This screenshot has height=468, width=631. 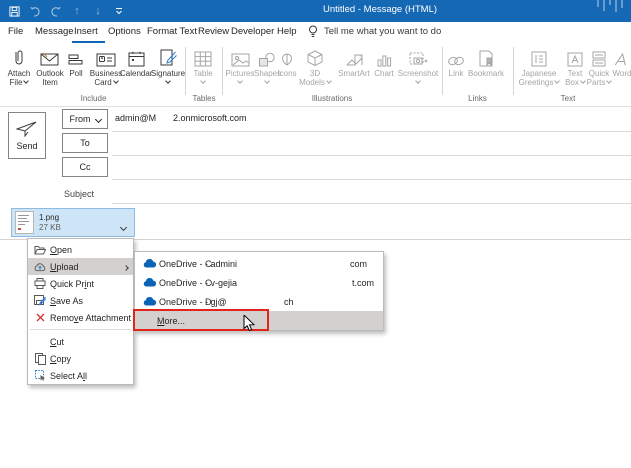 I want to click on text-box-button: Text Box, so click(x=575, y=66).